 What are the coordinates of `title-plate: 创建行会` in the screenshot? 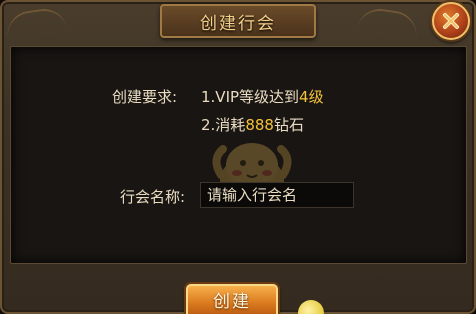 It's located at (238, 21).